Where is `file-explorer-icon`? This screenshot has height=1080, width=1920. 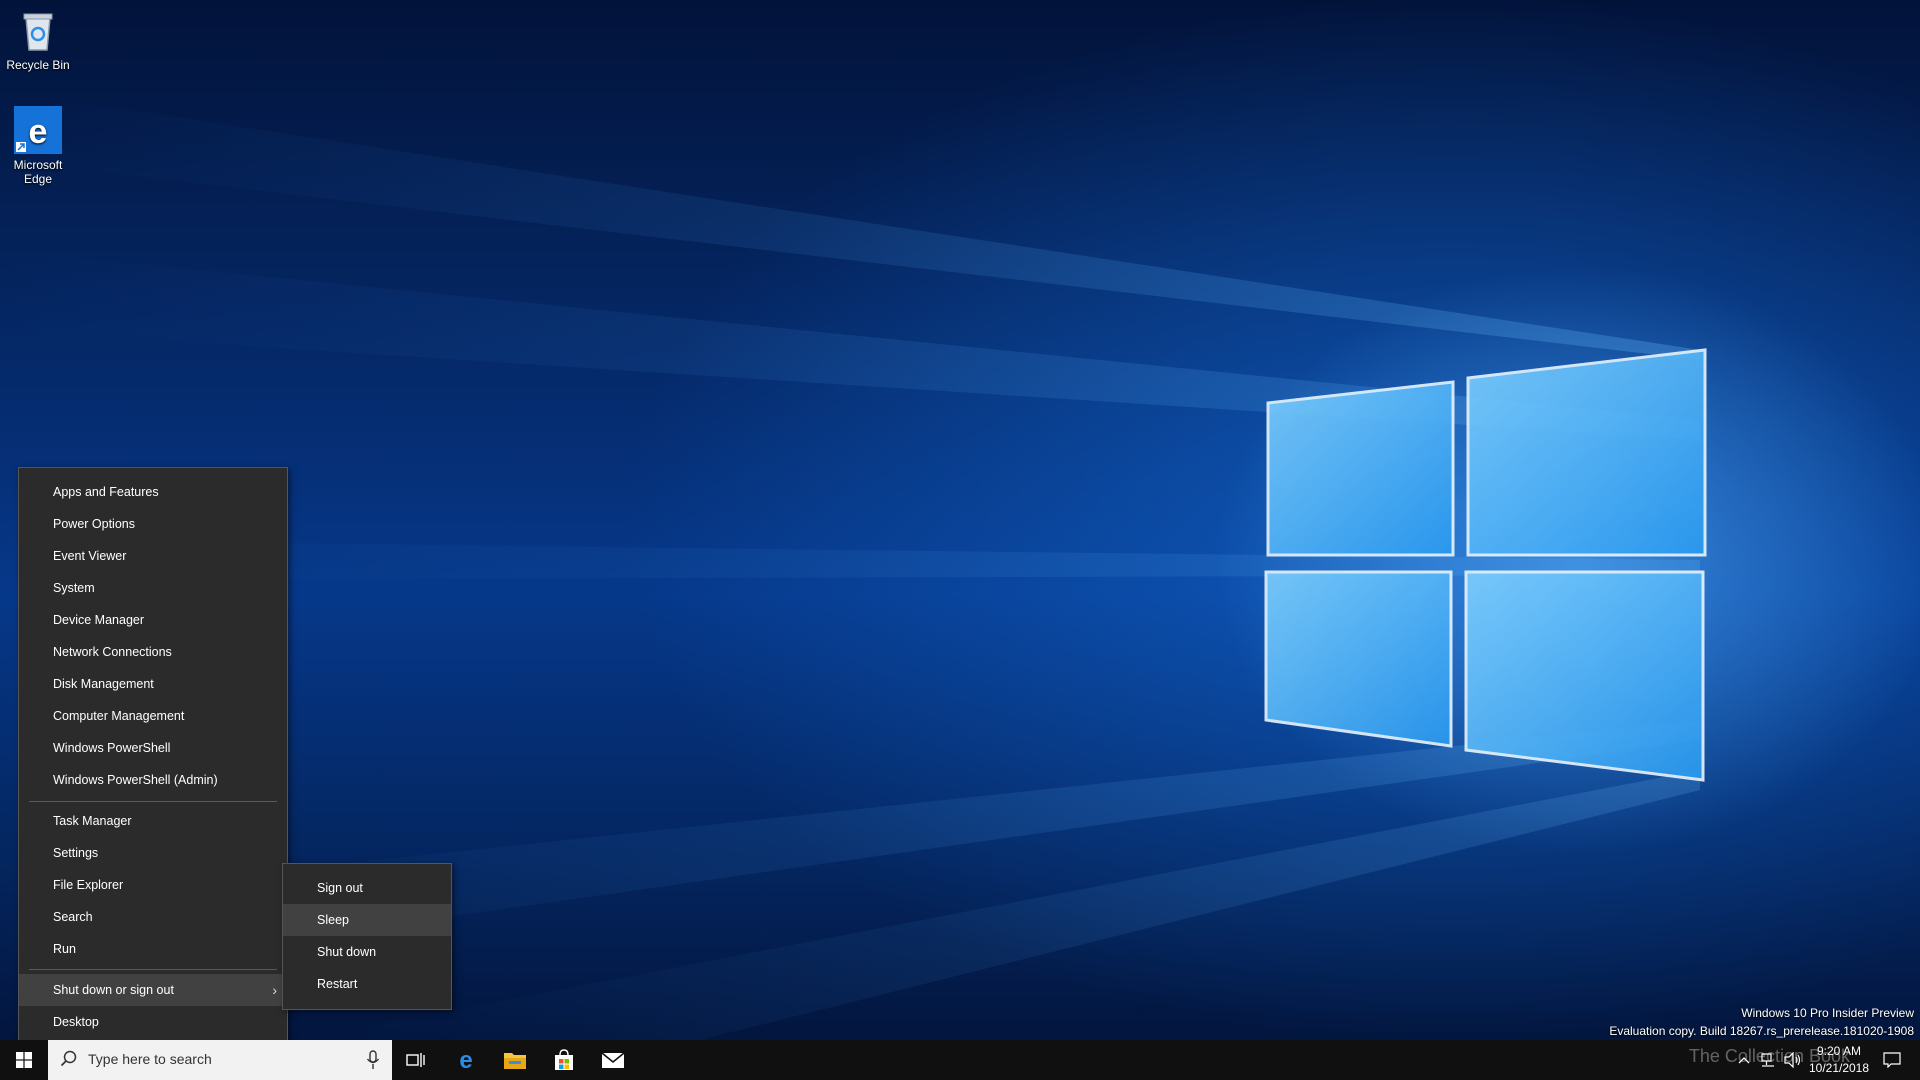
file-explorer-icon is located at coordinates (515, 1061).